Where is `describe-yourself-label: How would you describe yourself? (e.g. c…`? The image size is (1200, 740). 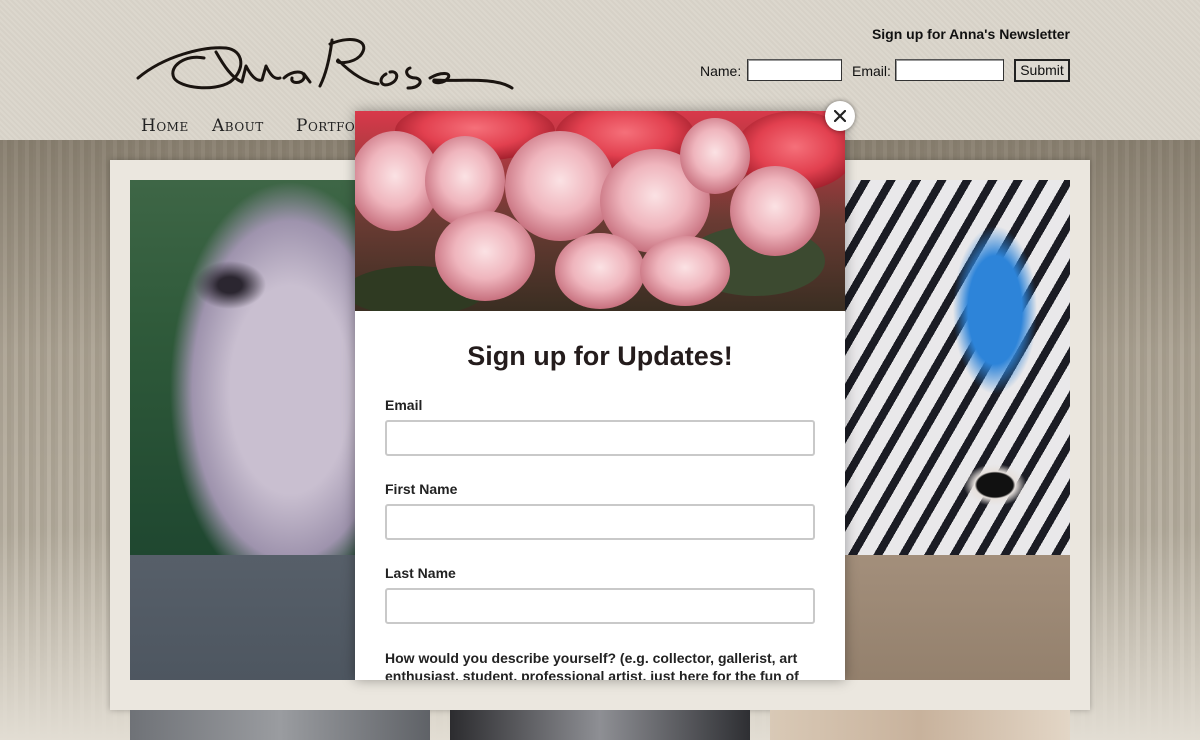
describe-yourself-label: How would you describe yourself? (e.g. c… is located at coordinates (592, 665).